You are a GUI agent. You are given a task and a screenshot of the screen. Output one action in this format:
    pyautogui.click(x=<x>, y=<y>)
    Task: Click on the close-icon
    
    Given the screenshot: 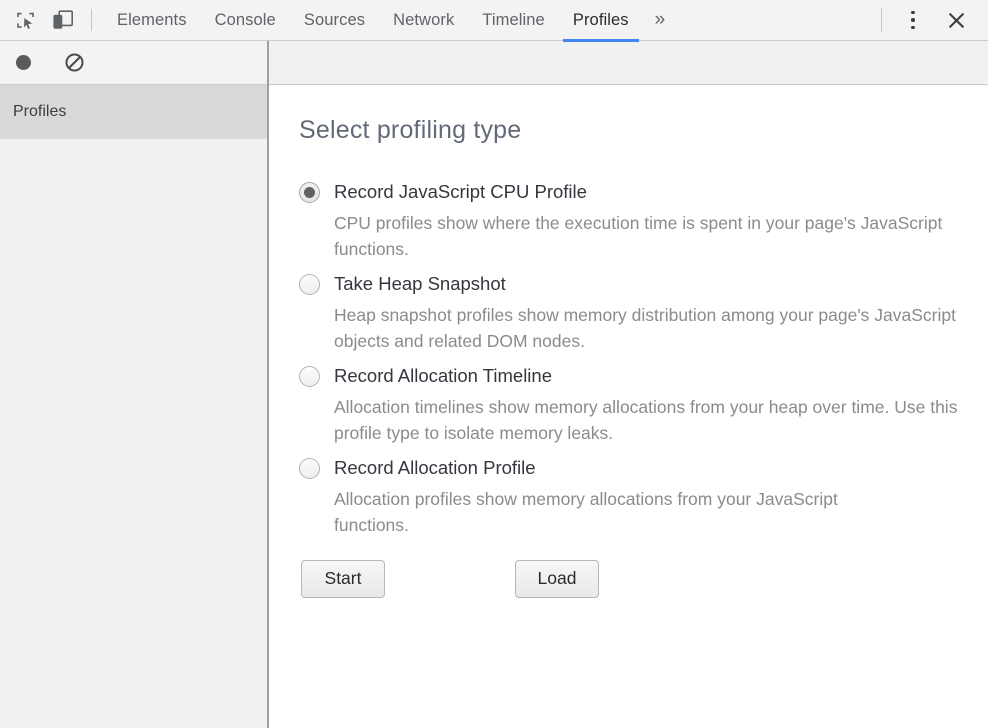 What is the action you would take?
    pyautogui.click(x=956, y=20)
    